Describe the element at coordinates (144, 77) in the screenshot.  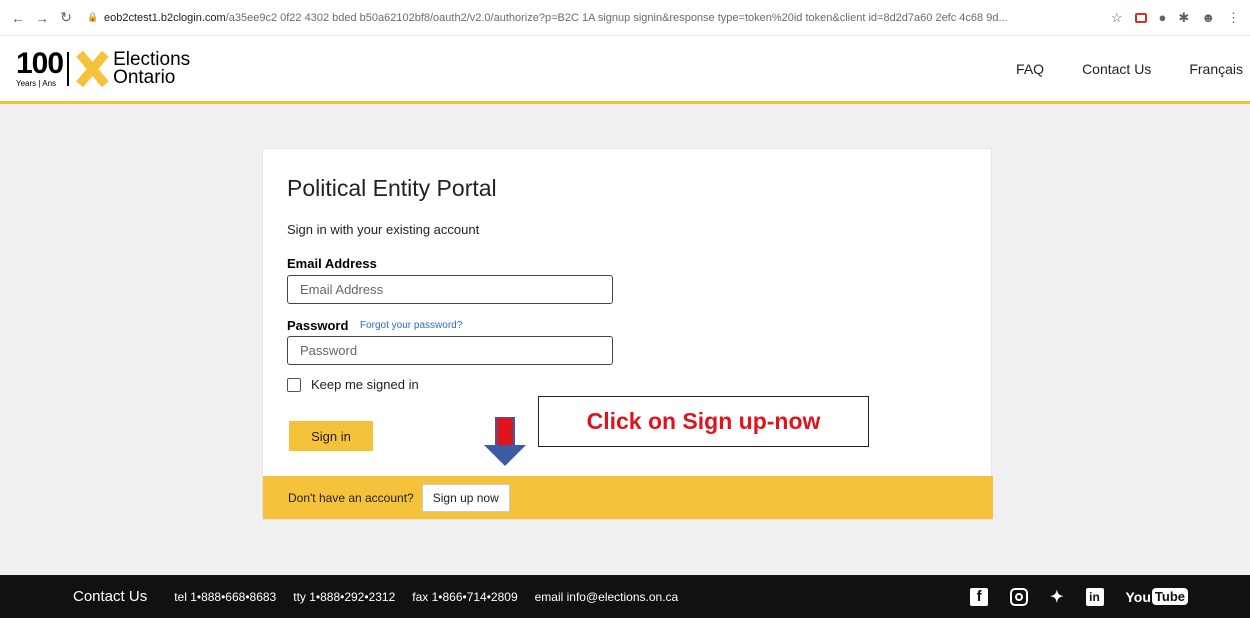
I see `logo-line-2: Ontario` at that location.